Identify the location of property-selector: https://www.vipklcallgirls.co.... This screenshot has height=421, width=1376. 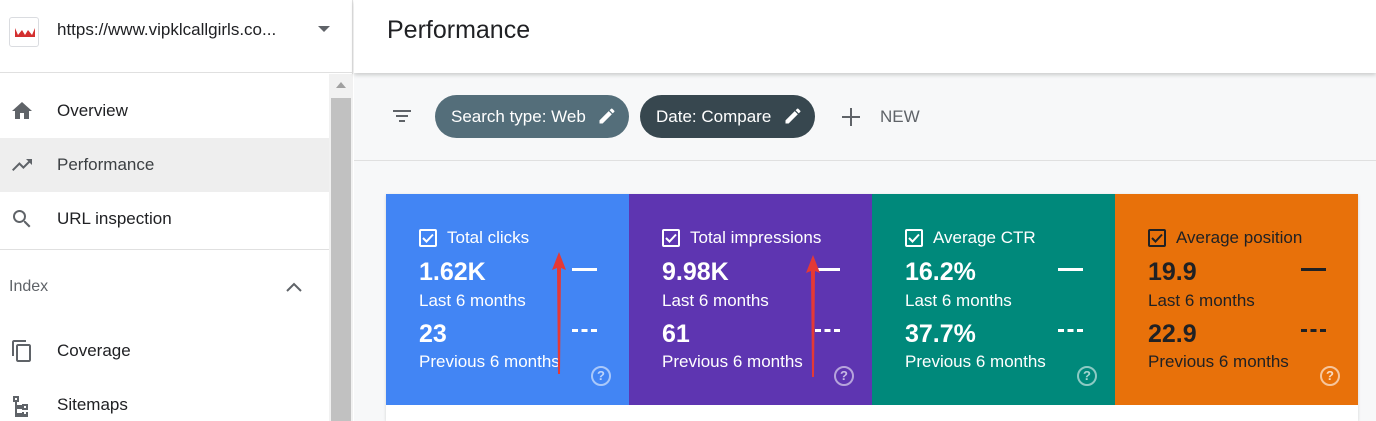
(176, 36).